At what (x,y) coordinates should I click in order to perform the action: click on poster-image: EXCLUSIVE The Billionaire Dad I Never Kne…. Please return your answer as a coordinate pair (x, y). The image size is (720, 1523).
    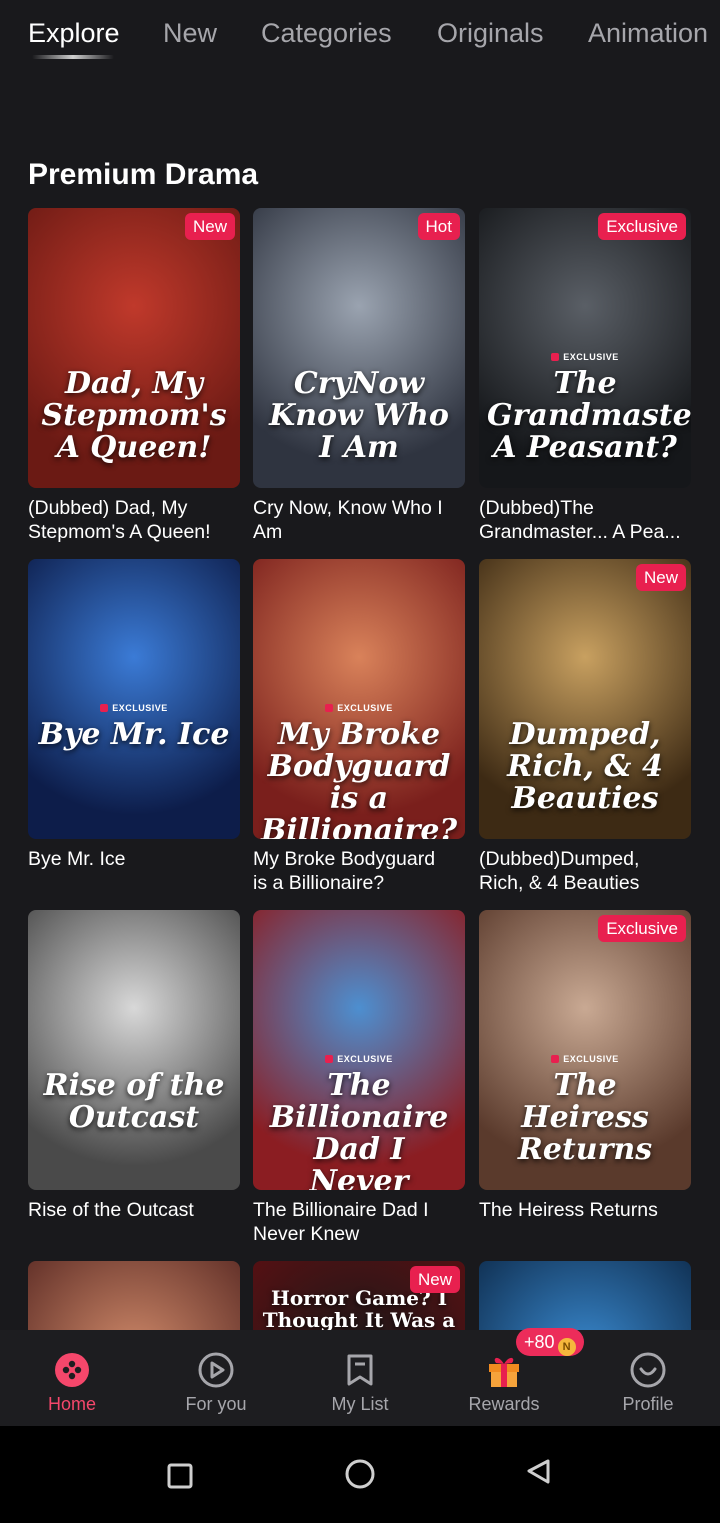
    Looking at the image, I should click on (359, 1050).